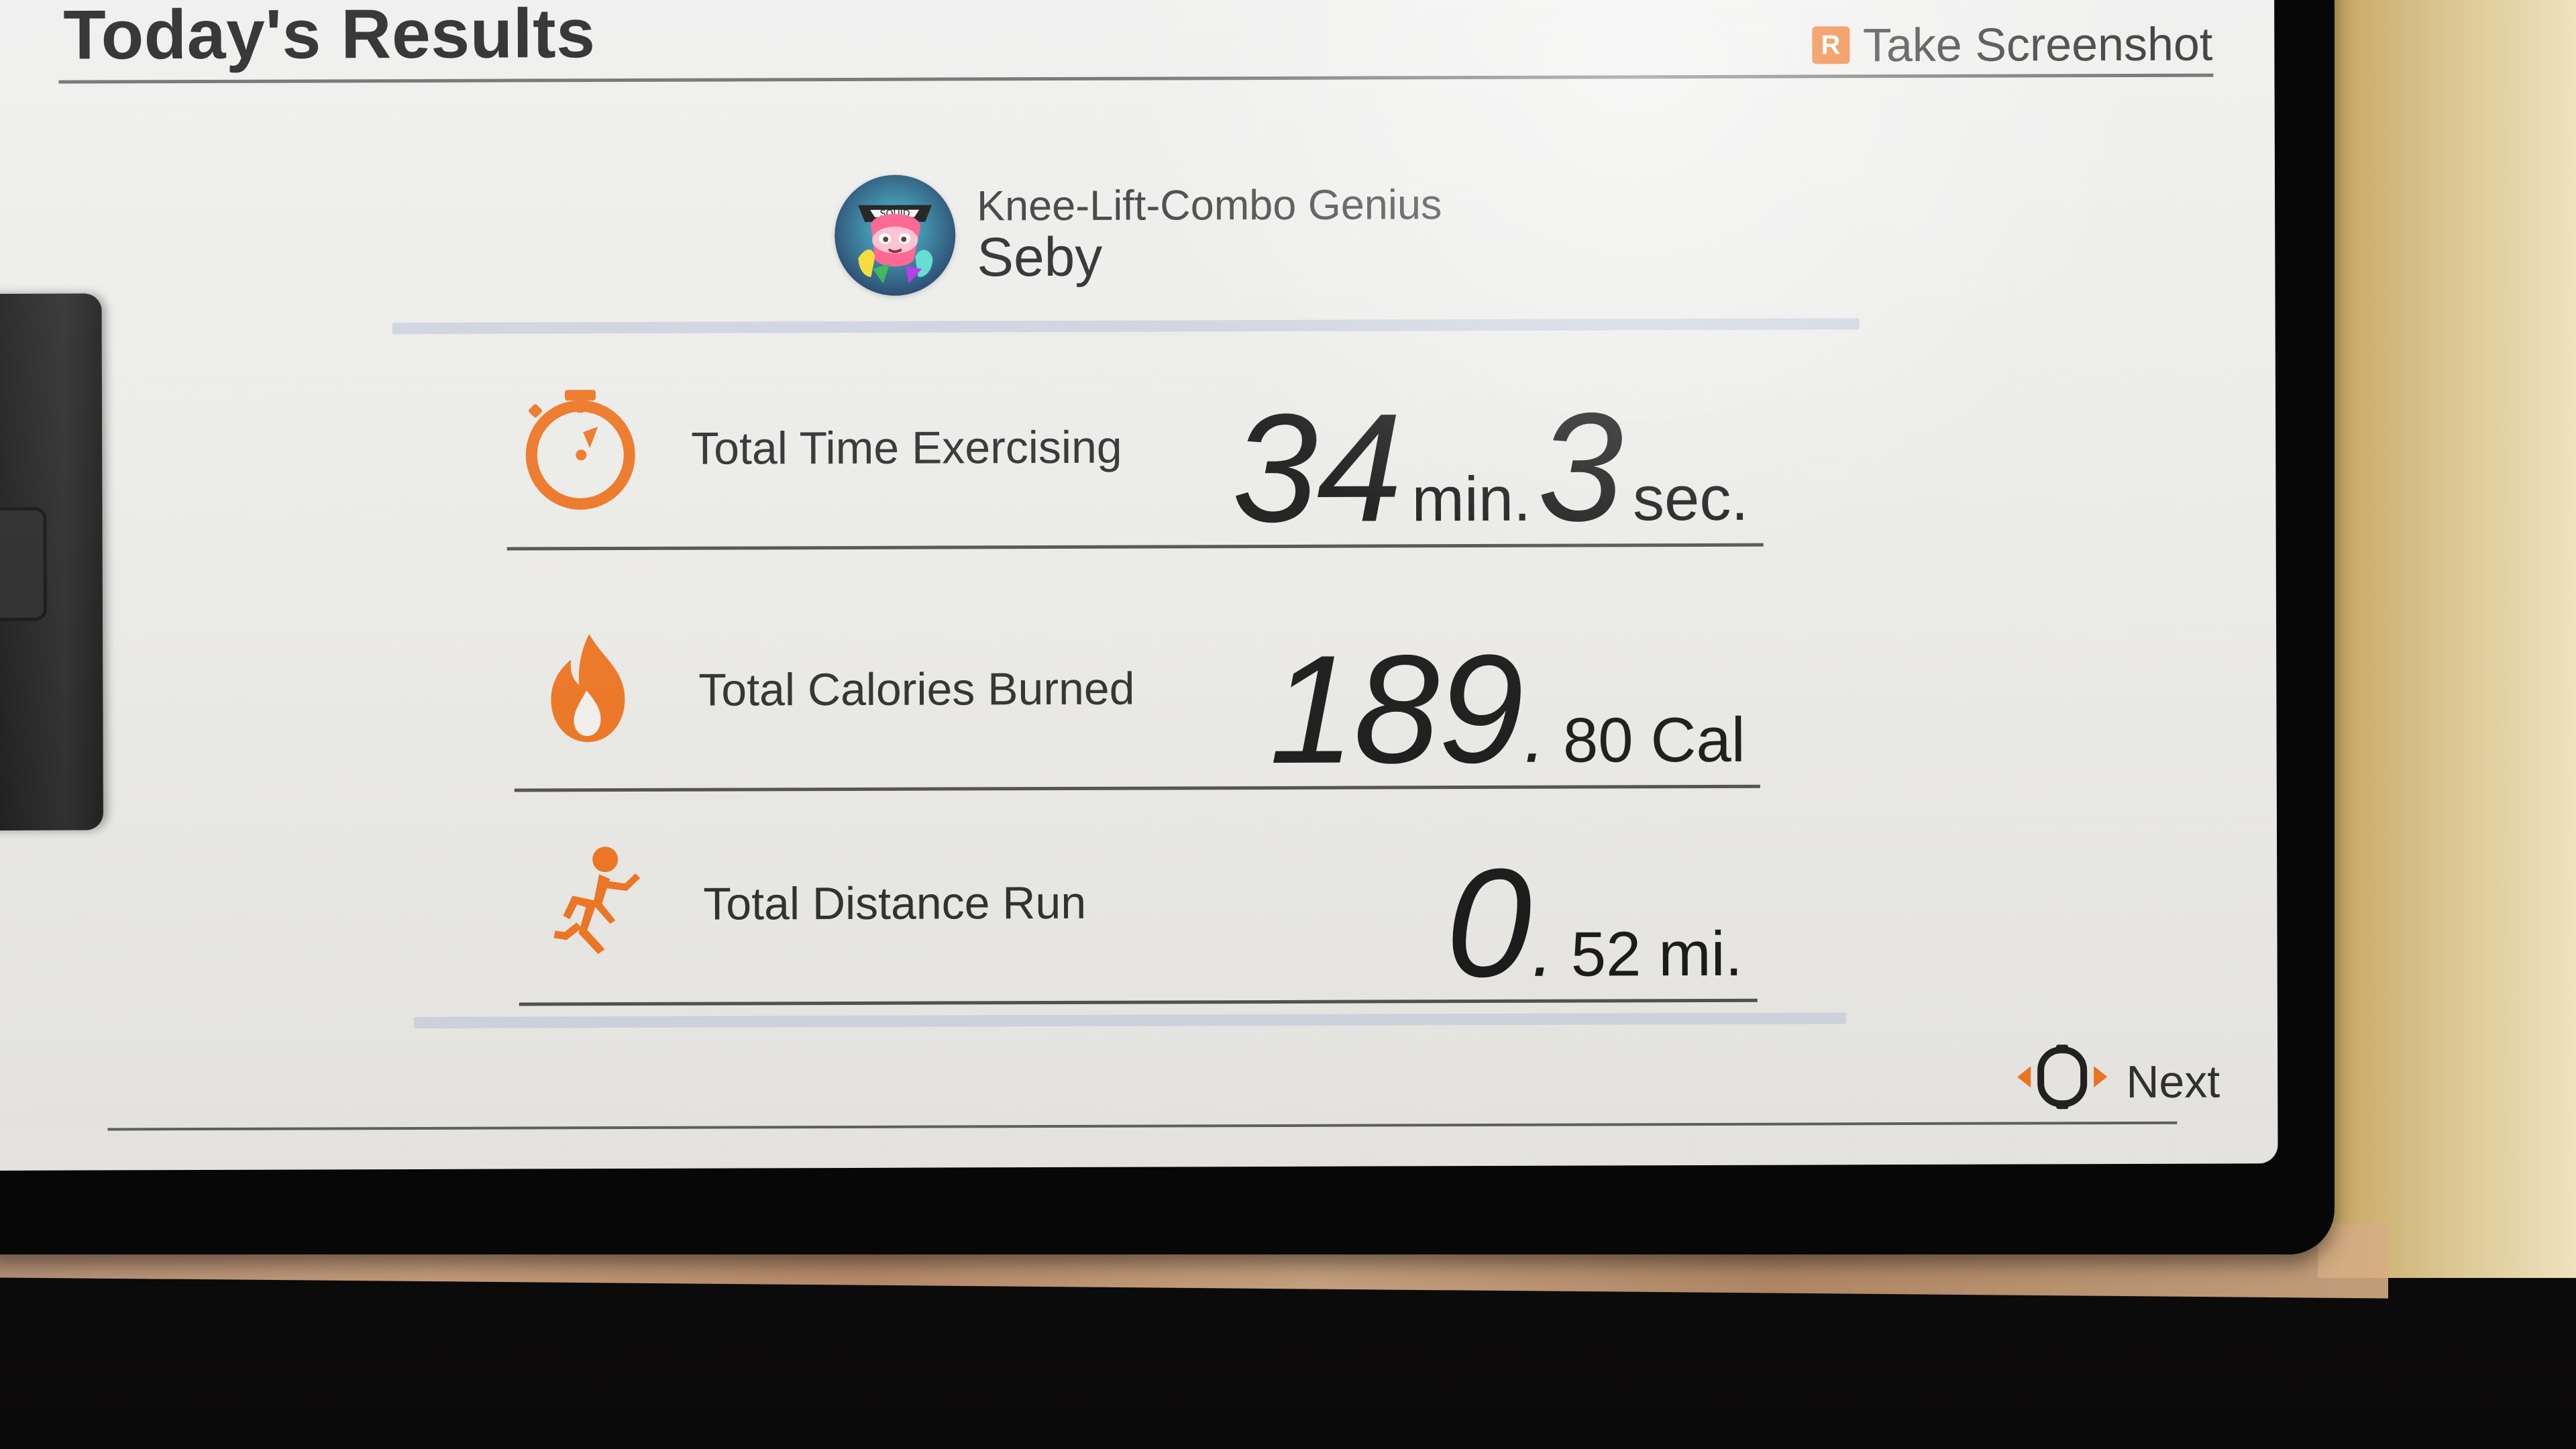 Image resolution: width=2576 pixels, height=1449 pixels. What do you see at coordinates (1040, 257) in the screenshot?
I see `player-name: Seby` at bounding box center [1040, 257].